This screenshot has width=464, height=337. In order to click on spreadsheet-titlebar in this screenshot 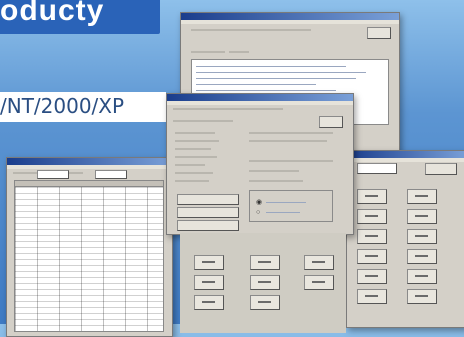, I will do `click(89, 161)`.